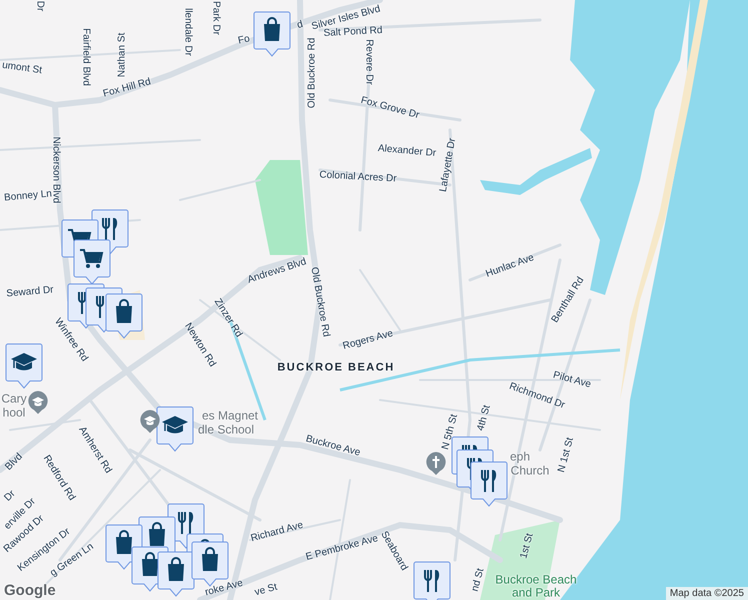  I want to click on cross-pin-icon, so click(436, 463).